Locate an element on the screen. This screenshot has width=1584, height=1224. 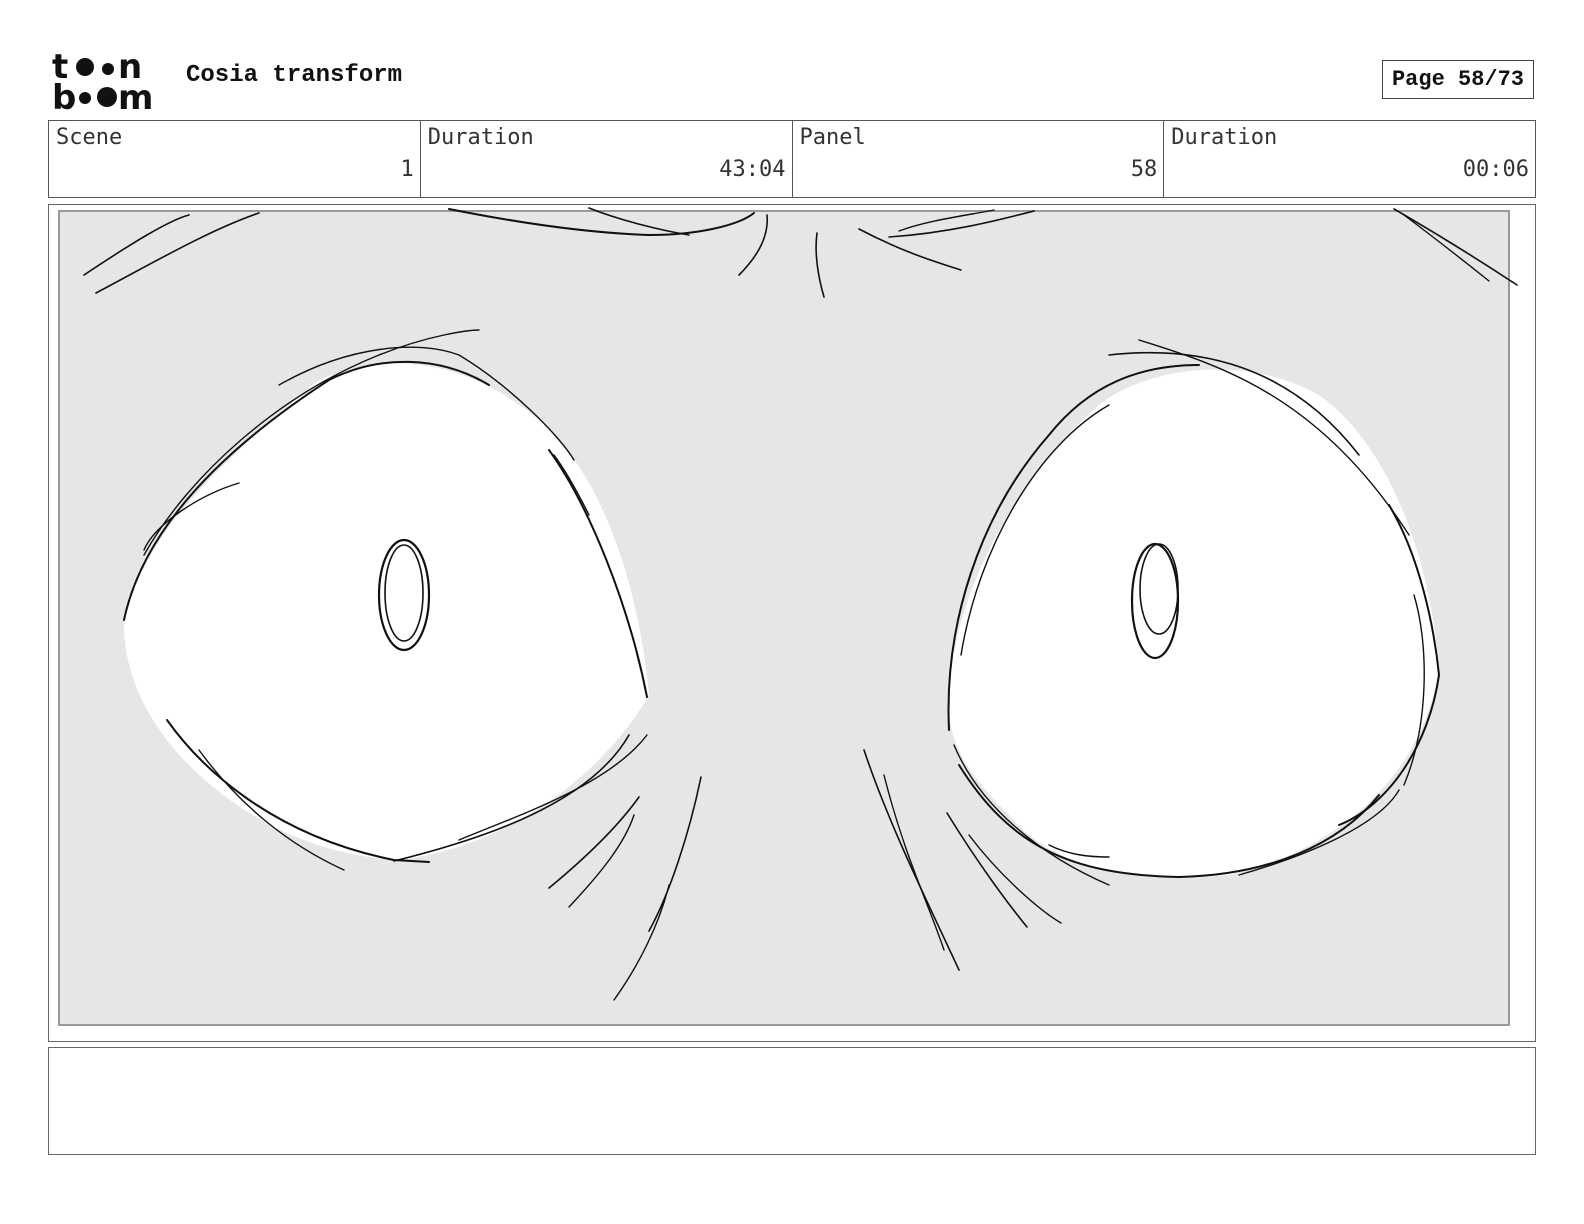
page-indicator-text: Page 58/73 is located at coordinates (1458, 79).